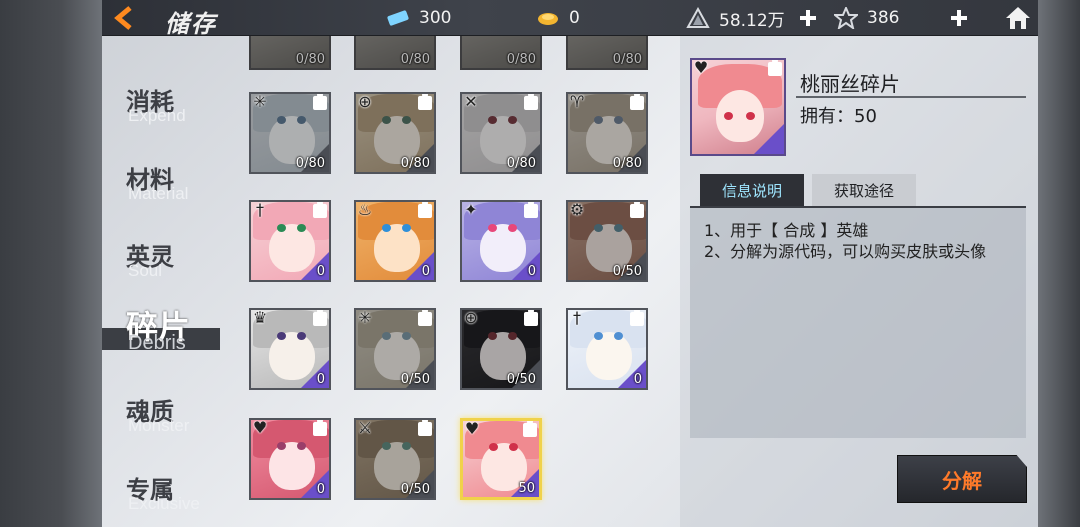  I want to click on category-material: 材料 Material, so click(173, 190).